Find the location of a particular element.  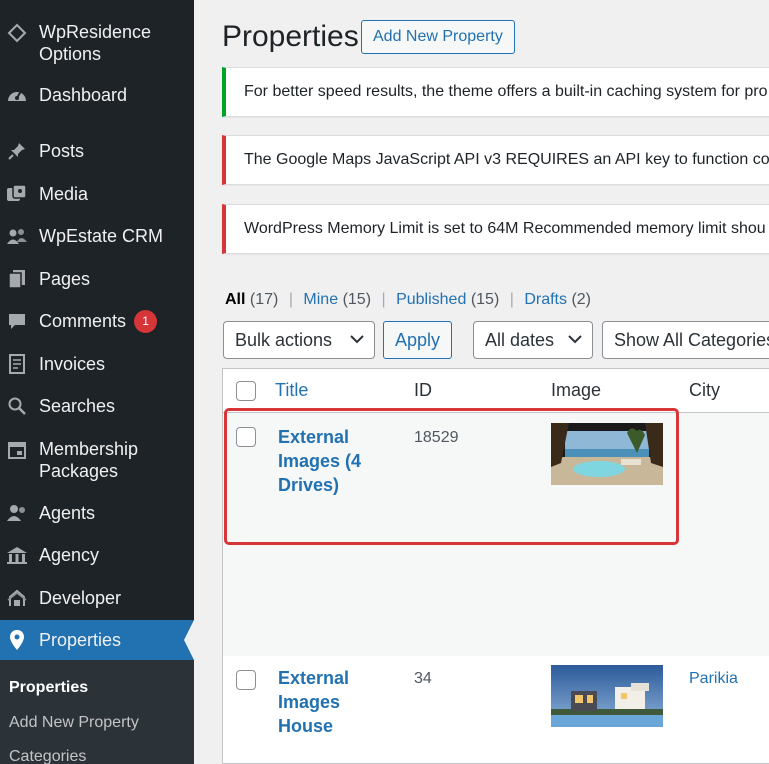

pushpin-icon is located at coordinates (17, 151).